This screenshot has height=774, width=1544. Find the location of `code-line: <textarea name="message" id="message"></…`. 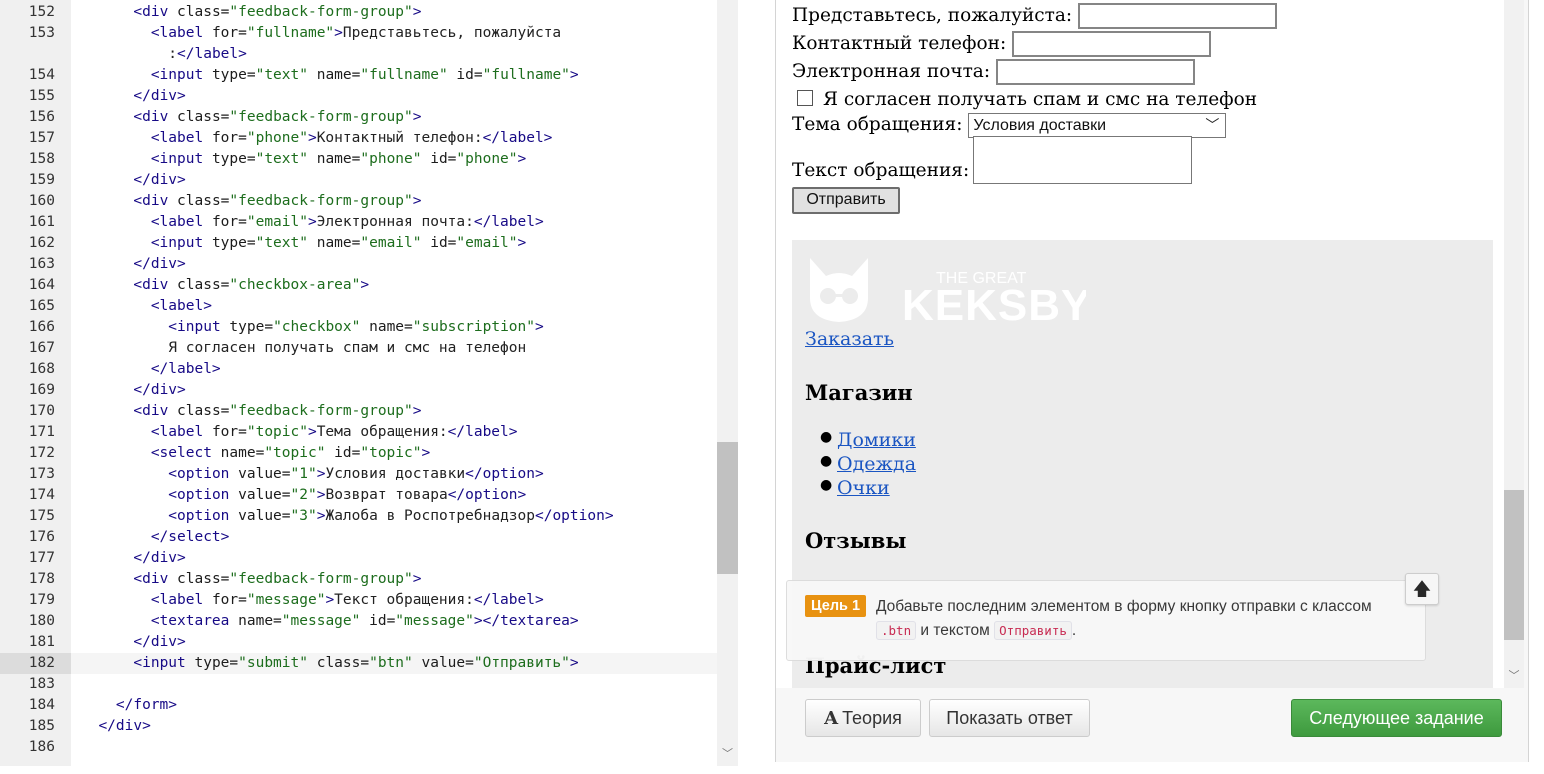

code-line: <textarea name="message" id="message"></… is located at coordinates (365, 621).